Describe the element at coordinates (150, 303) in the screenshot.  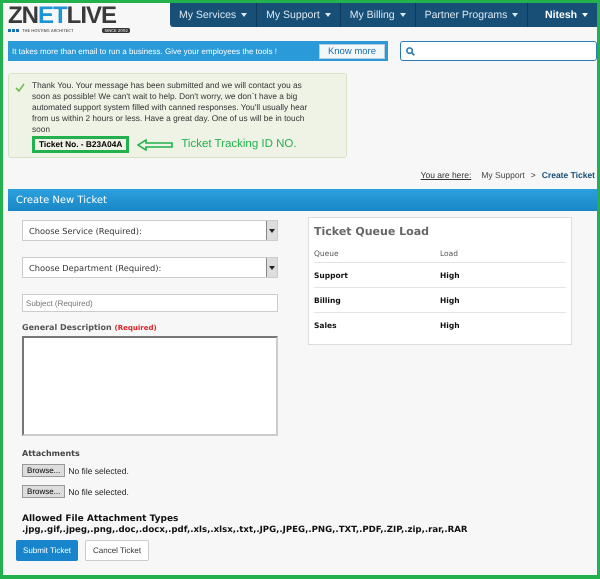
I see `subject-field: Subject (Required)` at that location.